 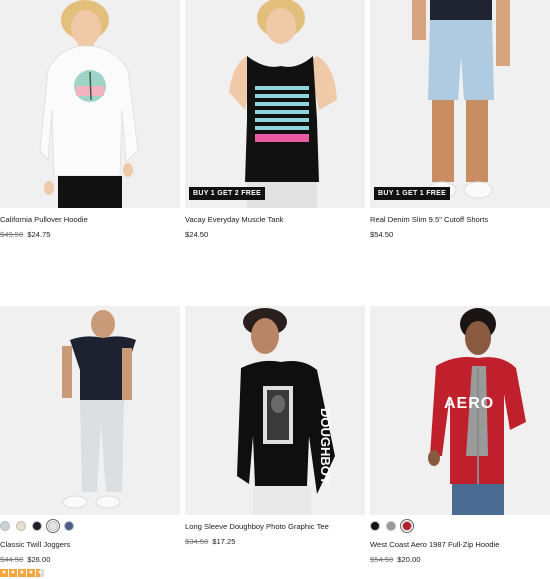 I want to click on product-name: Classic Twill Joggers, so click(x=90, y=545).